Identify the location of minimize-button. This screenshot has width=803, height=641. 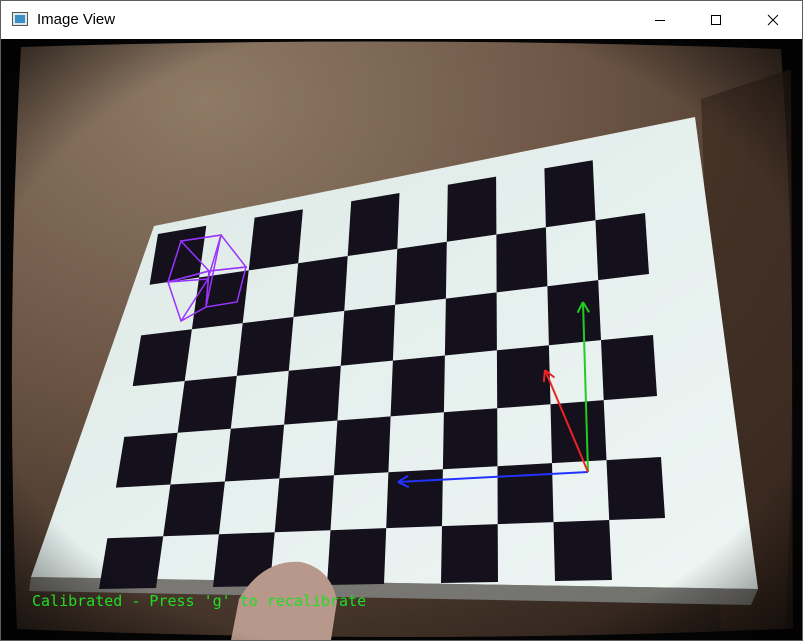
(660, 20).